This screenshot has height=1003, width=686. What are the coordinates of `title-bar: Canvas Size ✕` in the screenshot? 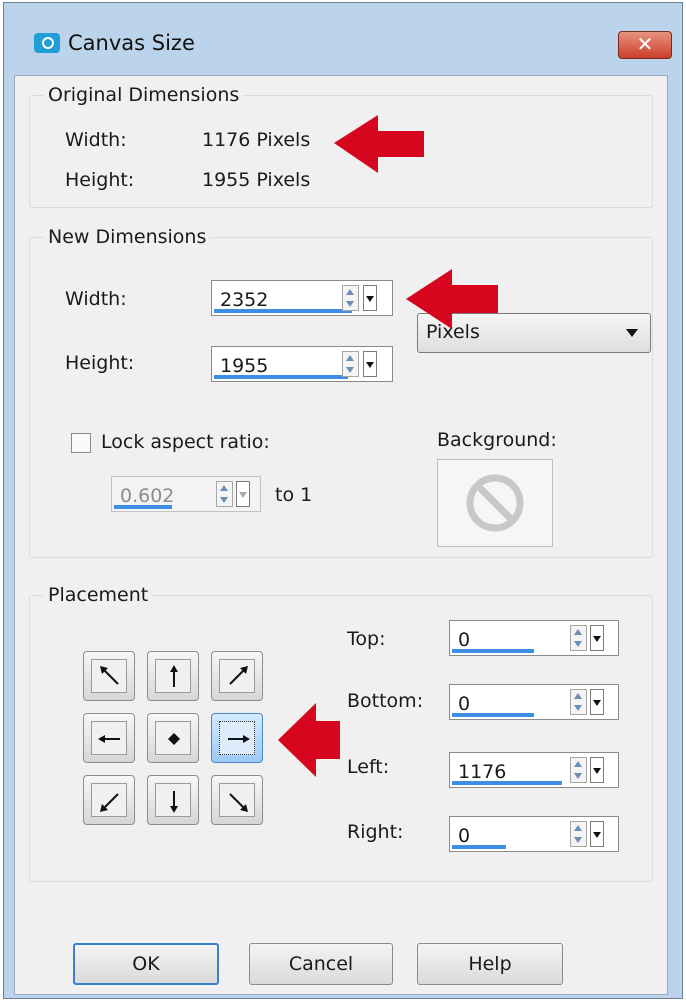 It's located at (343, 39).